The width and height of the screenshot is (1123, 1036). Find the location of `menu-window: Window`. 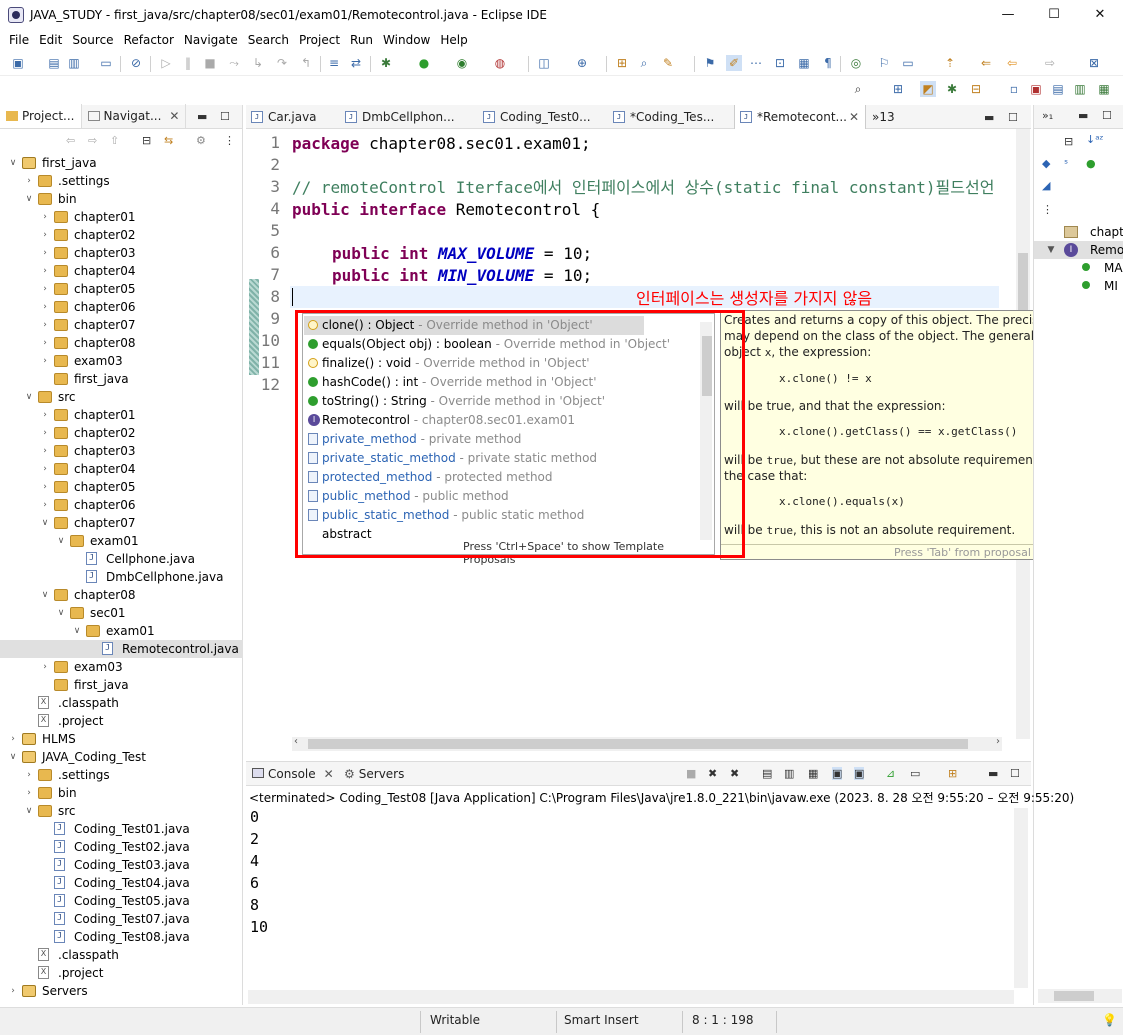

menu-window: Window is located at coordinates (406, 40).